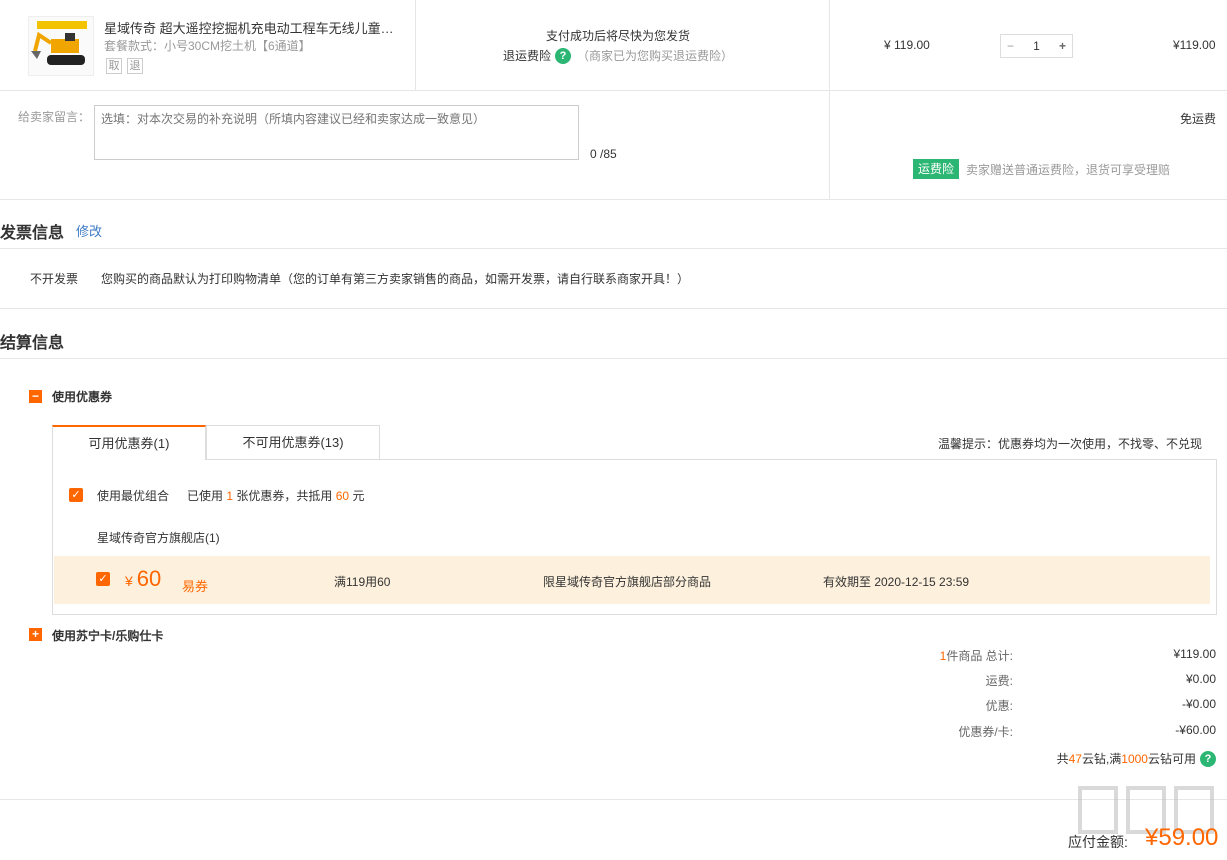  Describe the element at coordinates (1198, 704) in the screenshot. I see `discount-value: -¥0.00` at that location.